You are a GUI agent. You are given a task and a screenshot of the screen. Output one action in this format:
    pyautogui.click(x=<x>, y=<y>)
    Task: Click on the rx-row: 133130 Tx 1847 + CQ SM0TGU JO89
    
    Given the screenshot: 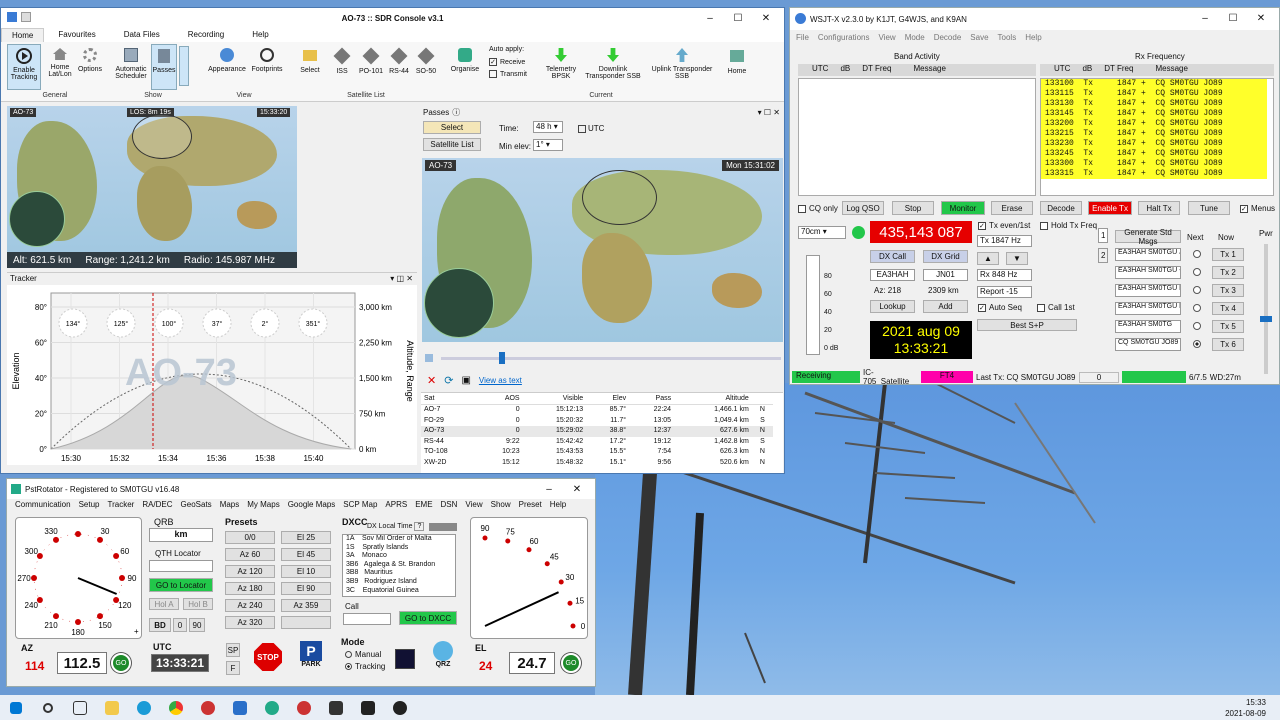 What is the action you would take?
    pyautogui.click(x=1154, y=104)
    